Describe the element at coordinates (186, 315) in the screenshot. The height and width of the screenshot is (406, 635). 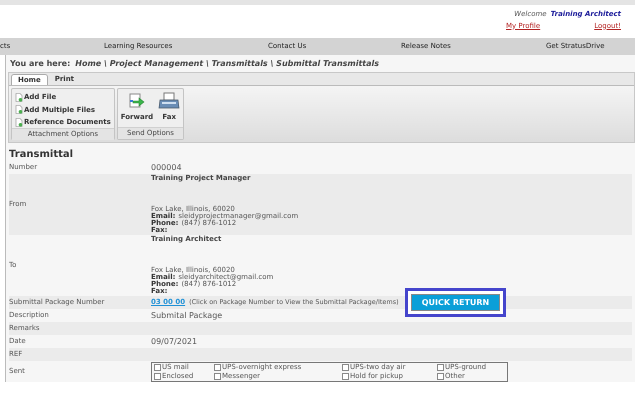
I see `field-value: Submital Package` at that location.